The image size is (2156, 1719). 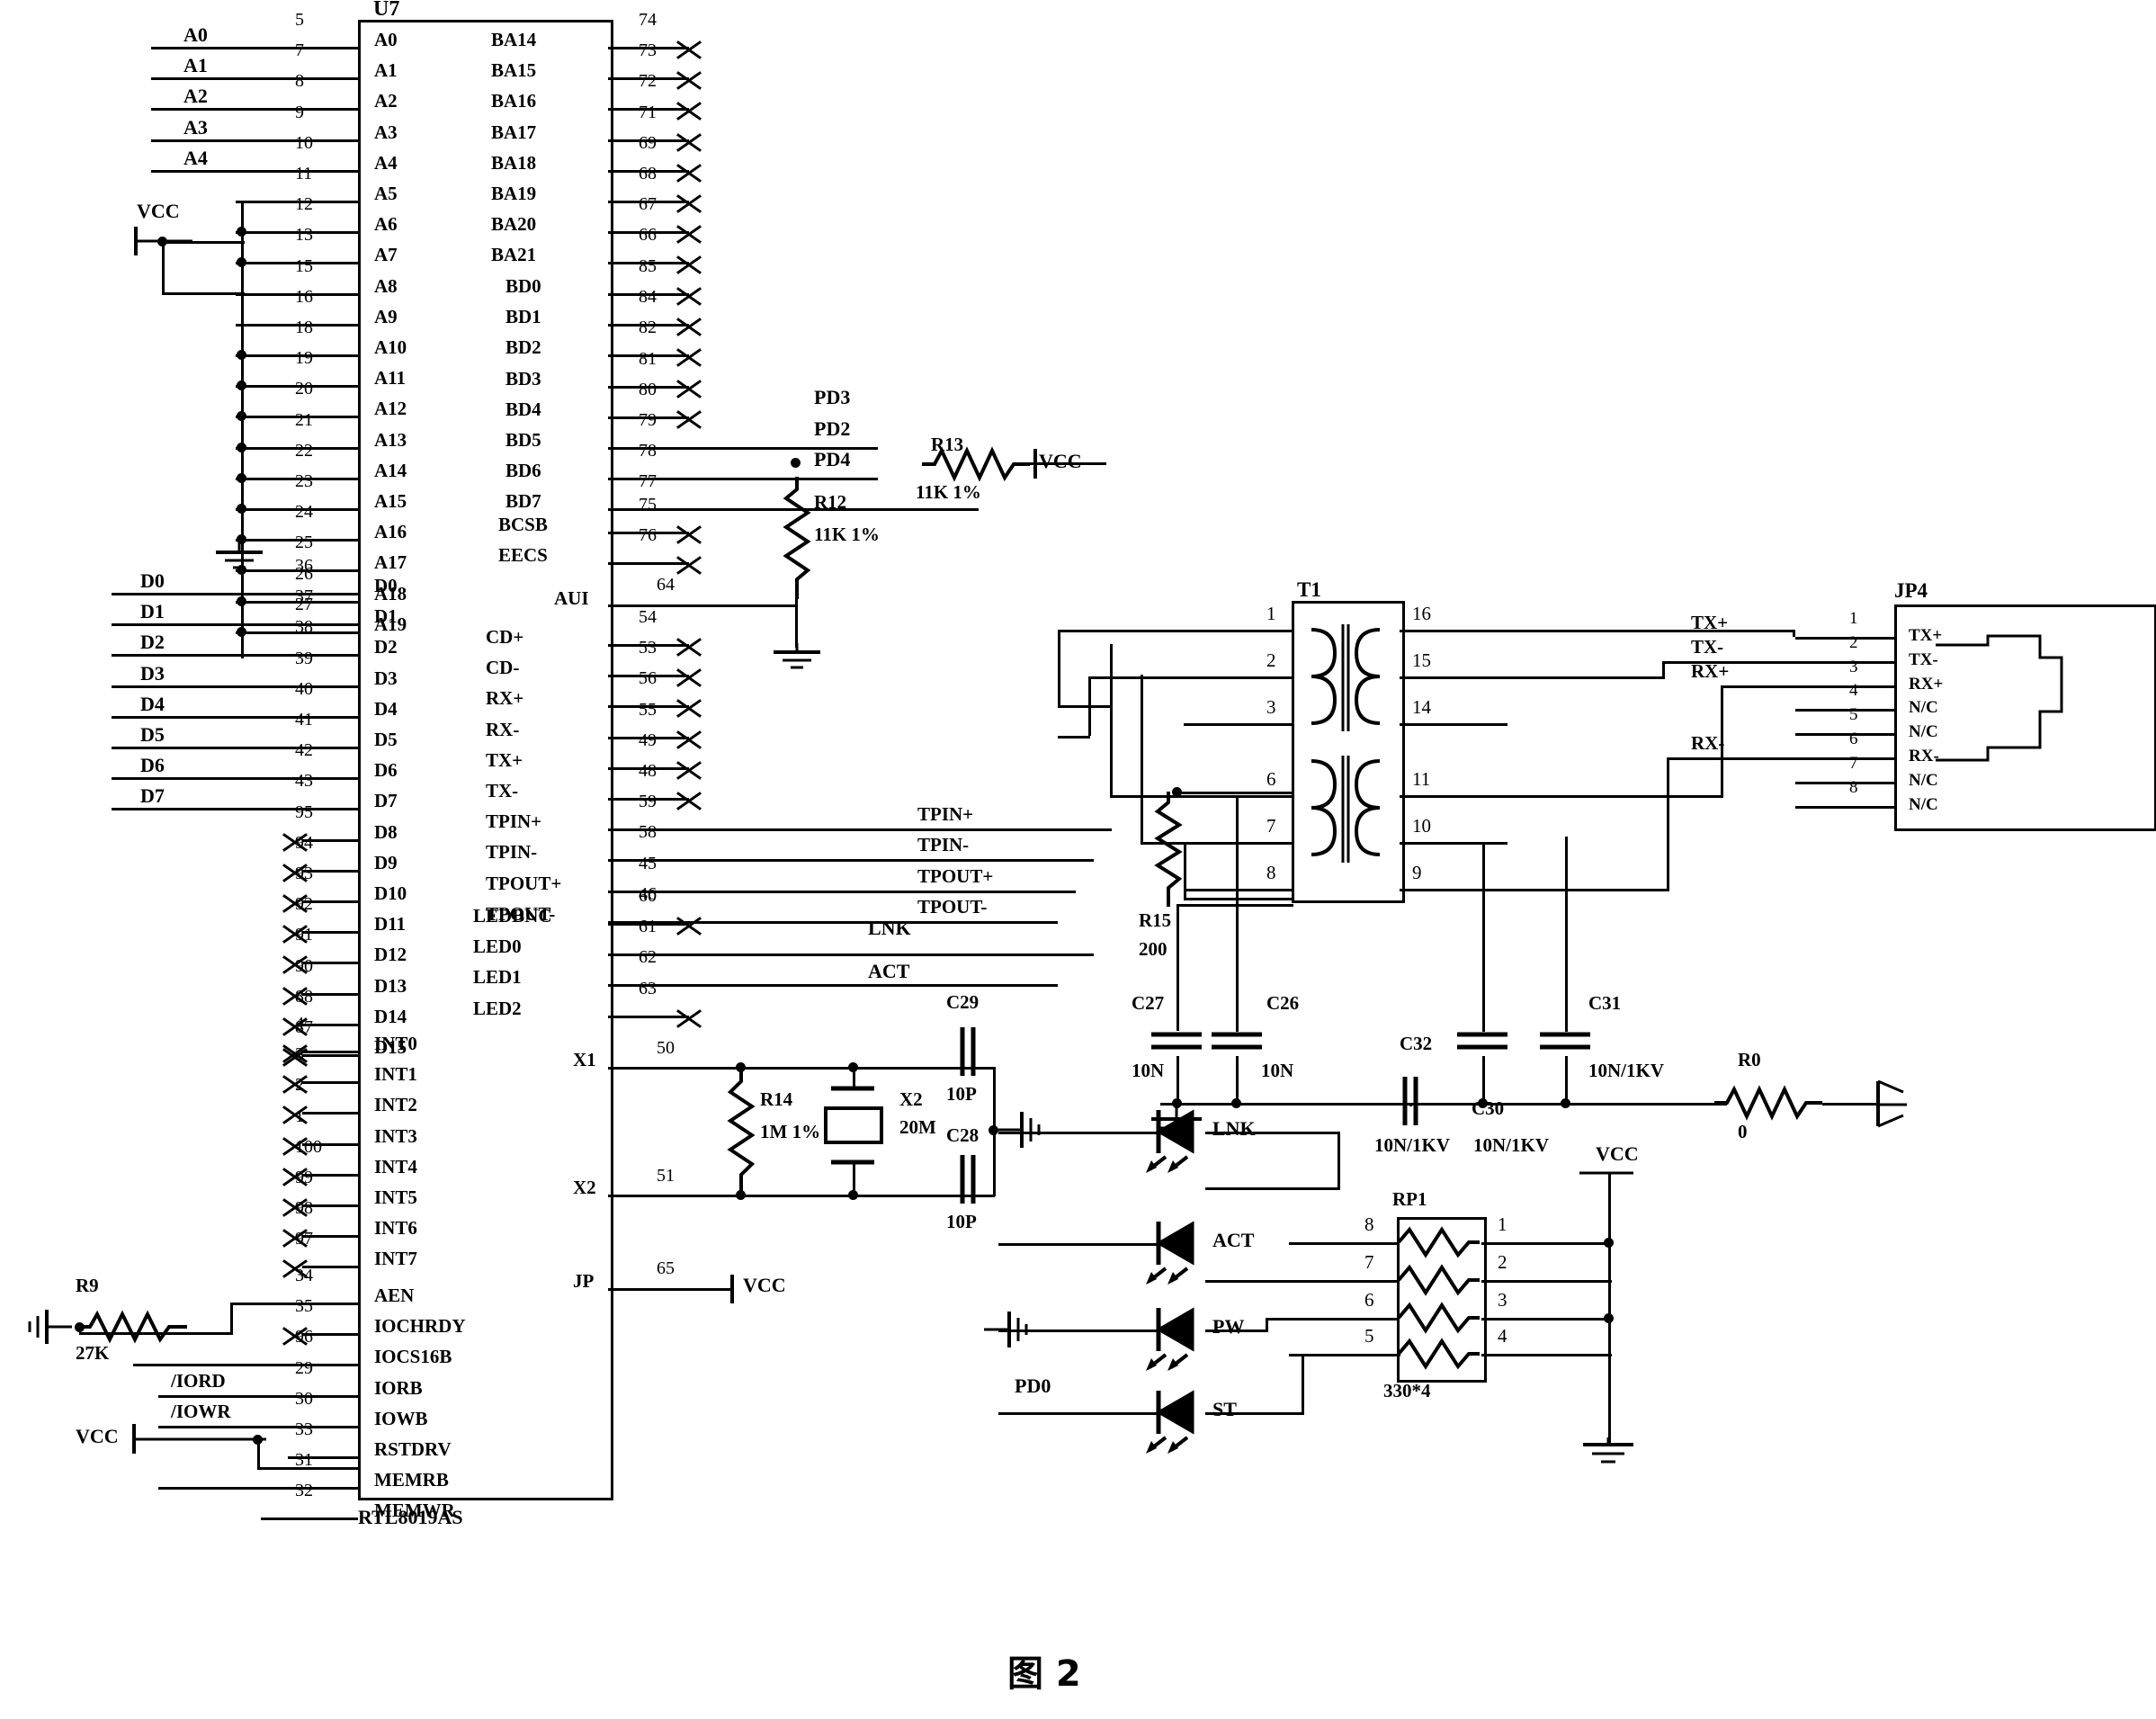 What do you see at coordinates (235, 810) in the screenshot?
I see `wire-d7` at bounding box center [235, 810].